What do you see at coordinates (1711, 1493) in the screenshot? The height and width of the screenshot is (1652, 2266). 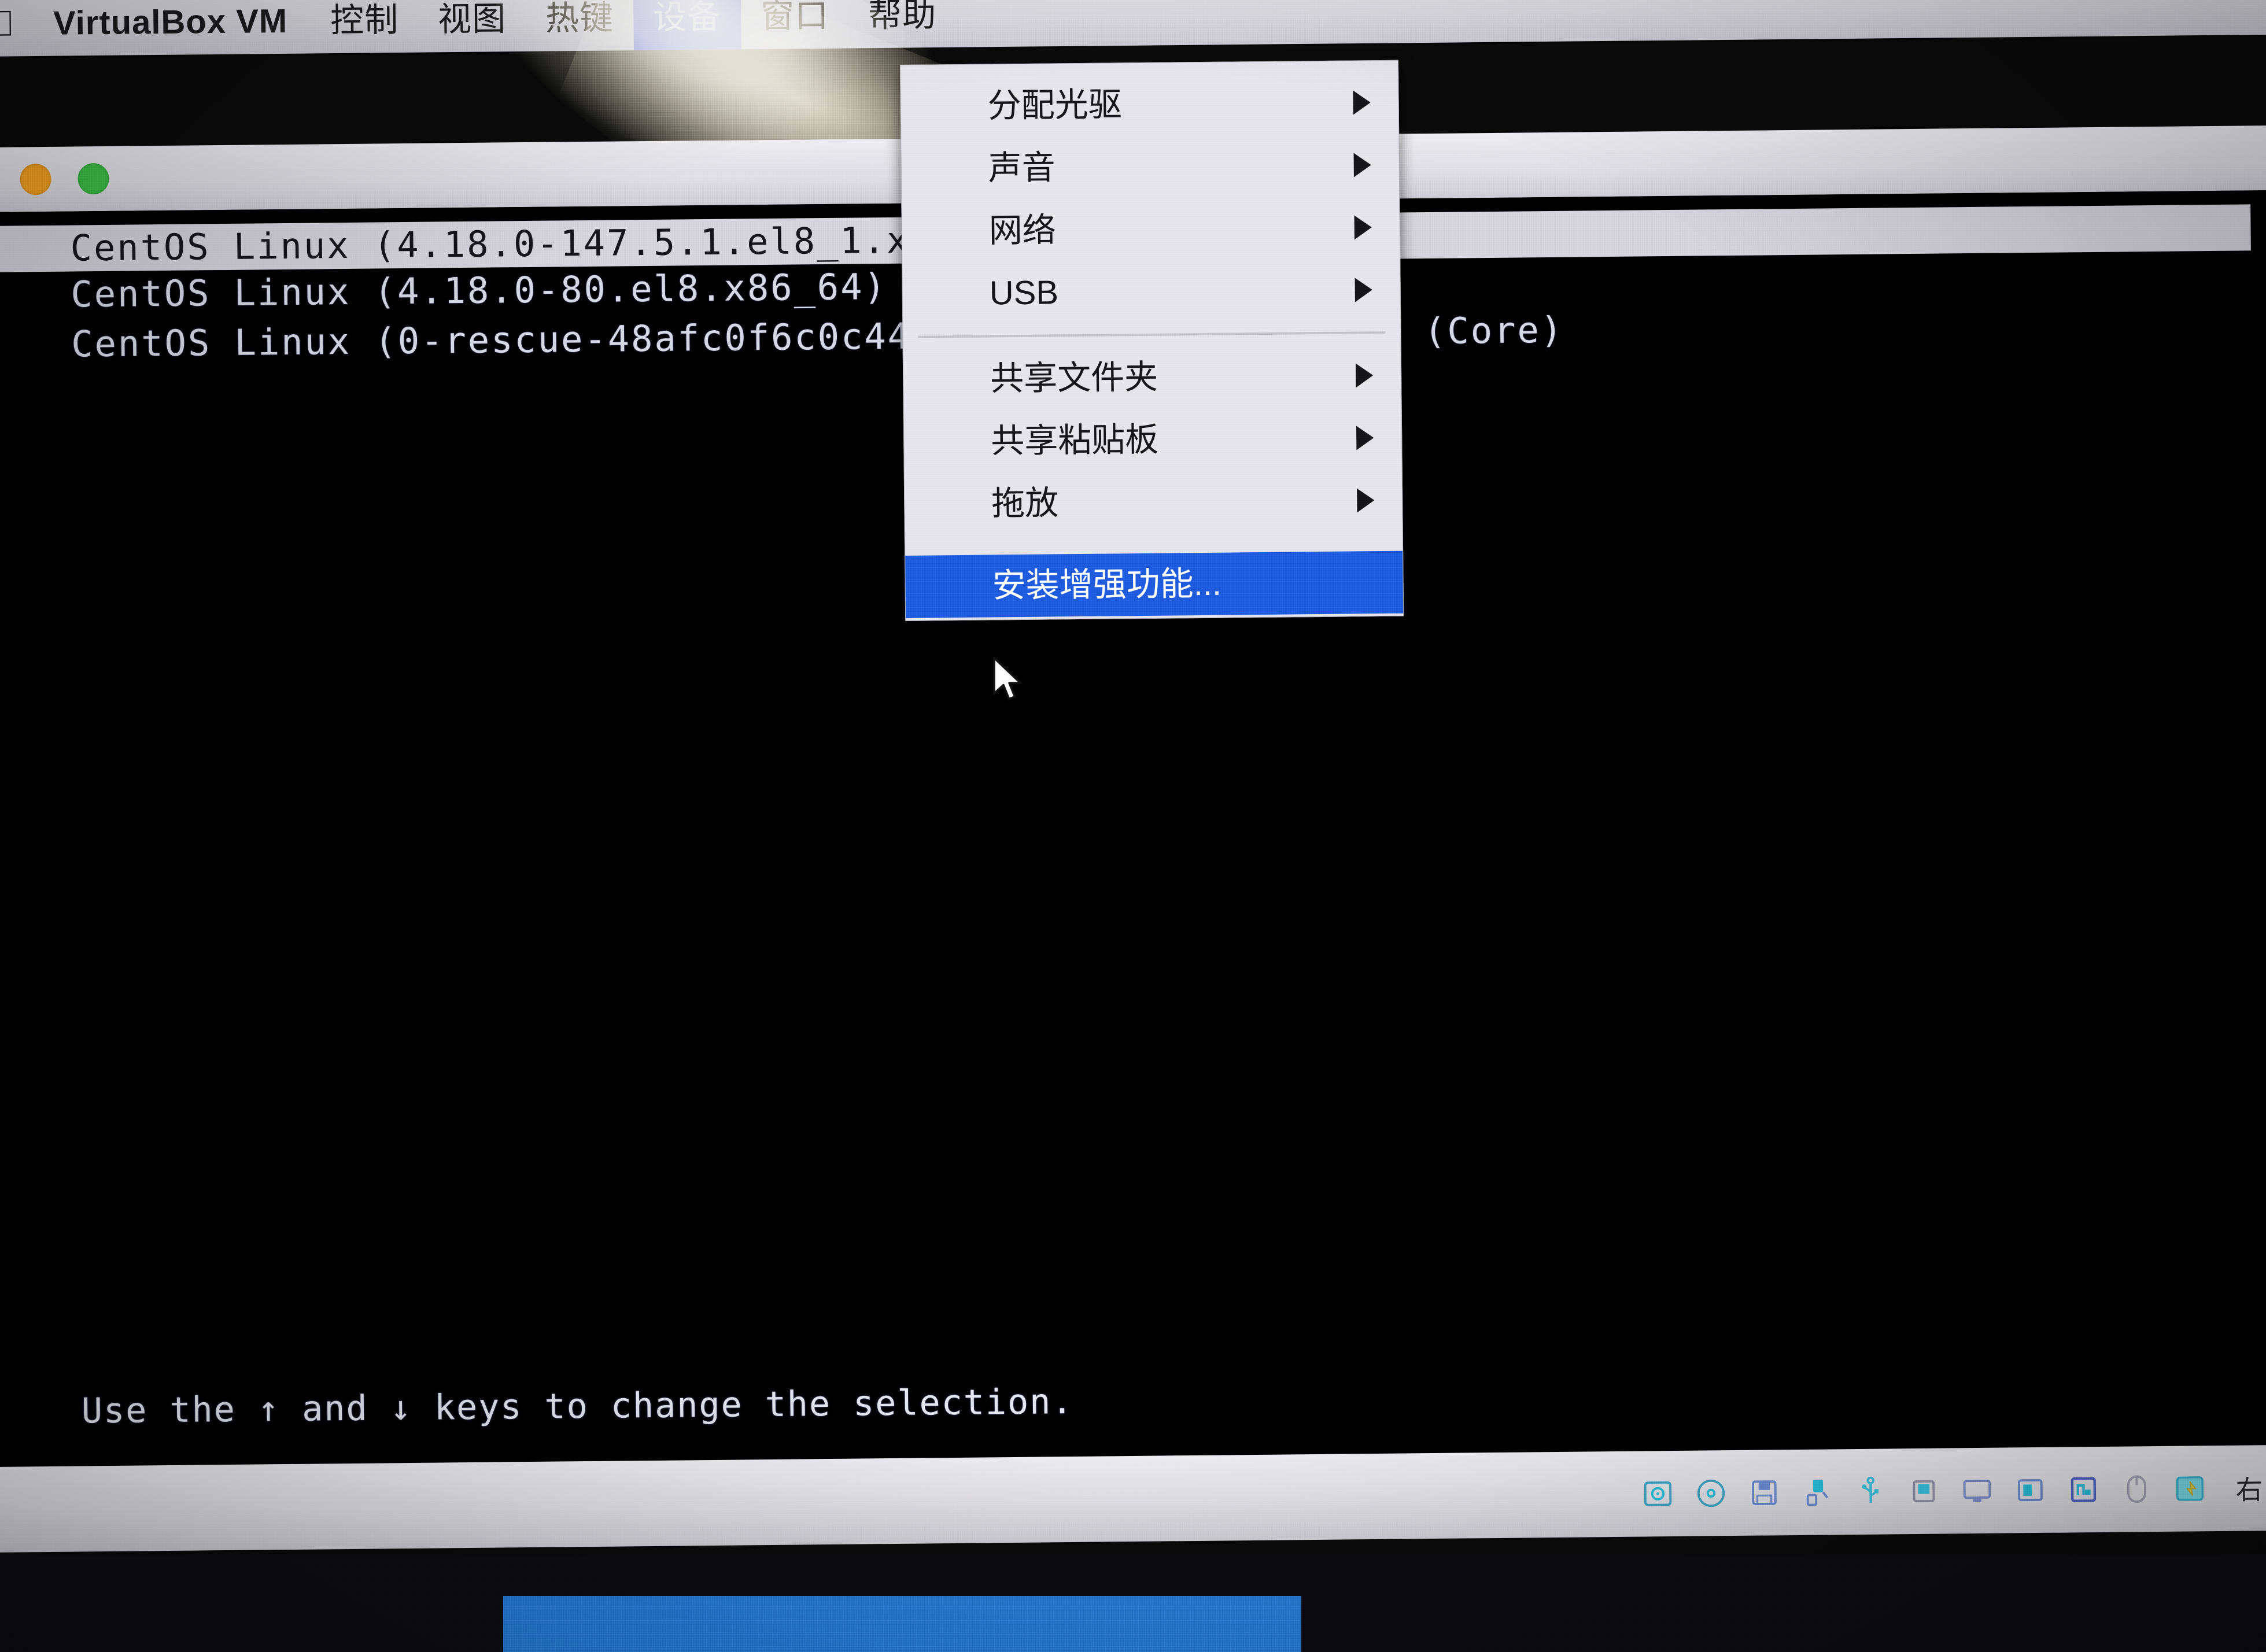 I see `optical-disk-icon` at bounding box center [1711, 1493].